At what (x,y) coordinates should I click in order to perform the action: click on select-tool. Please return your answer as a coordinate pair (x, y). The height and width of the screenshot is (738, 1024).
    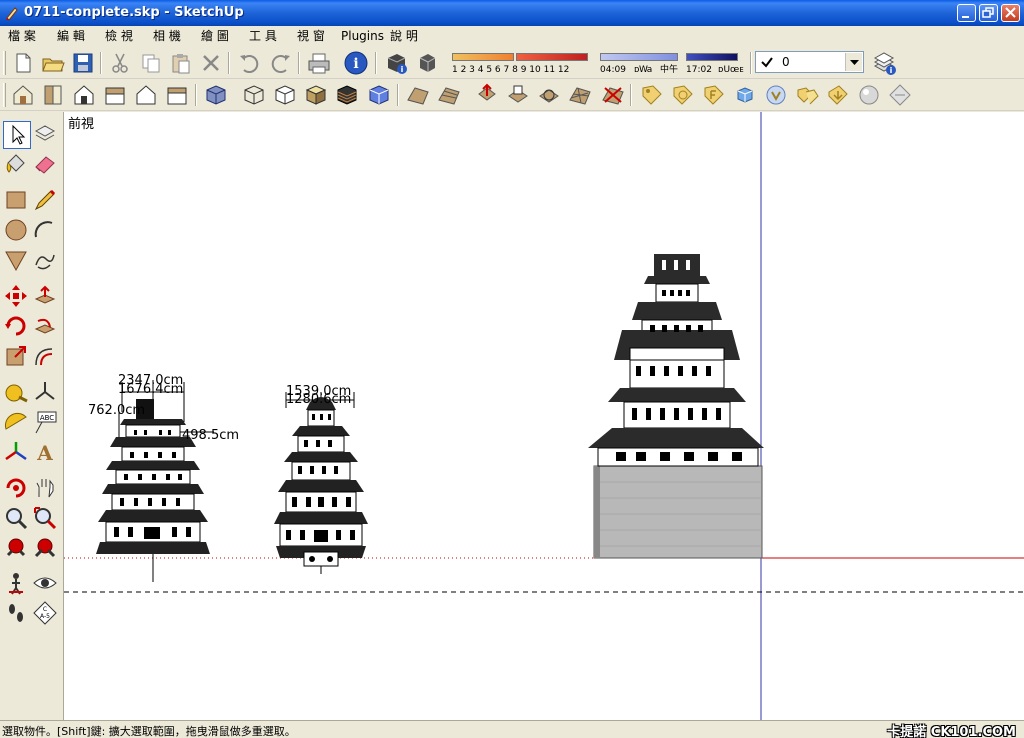
    Looking at the image, I should click on (17, 135).